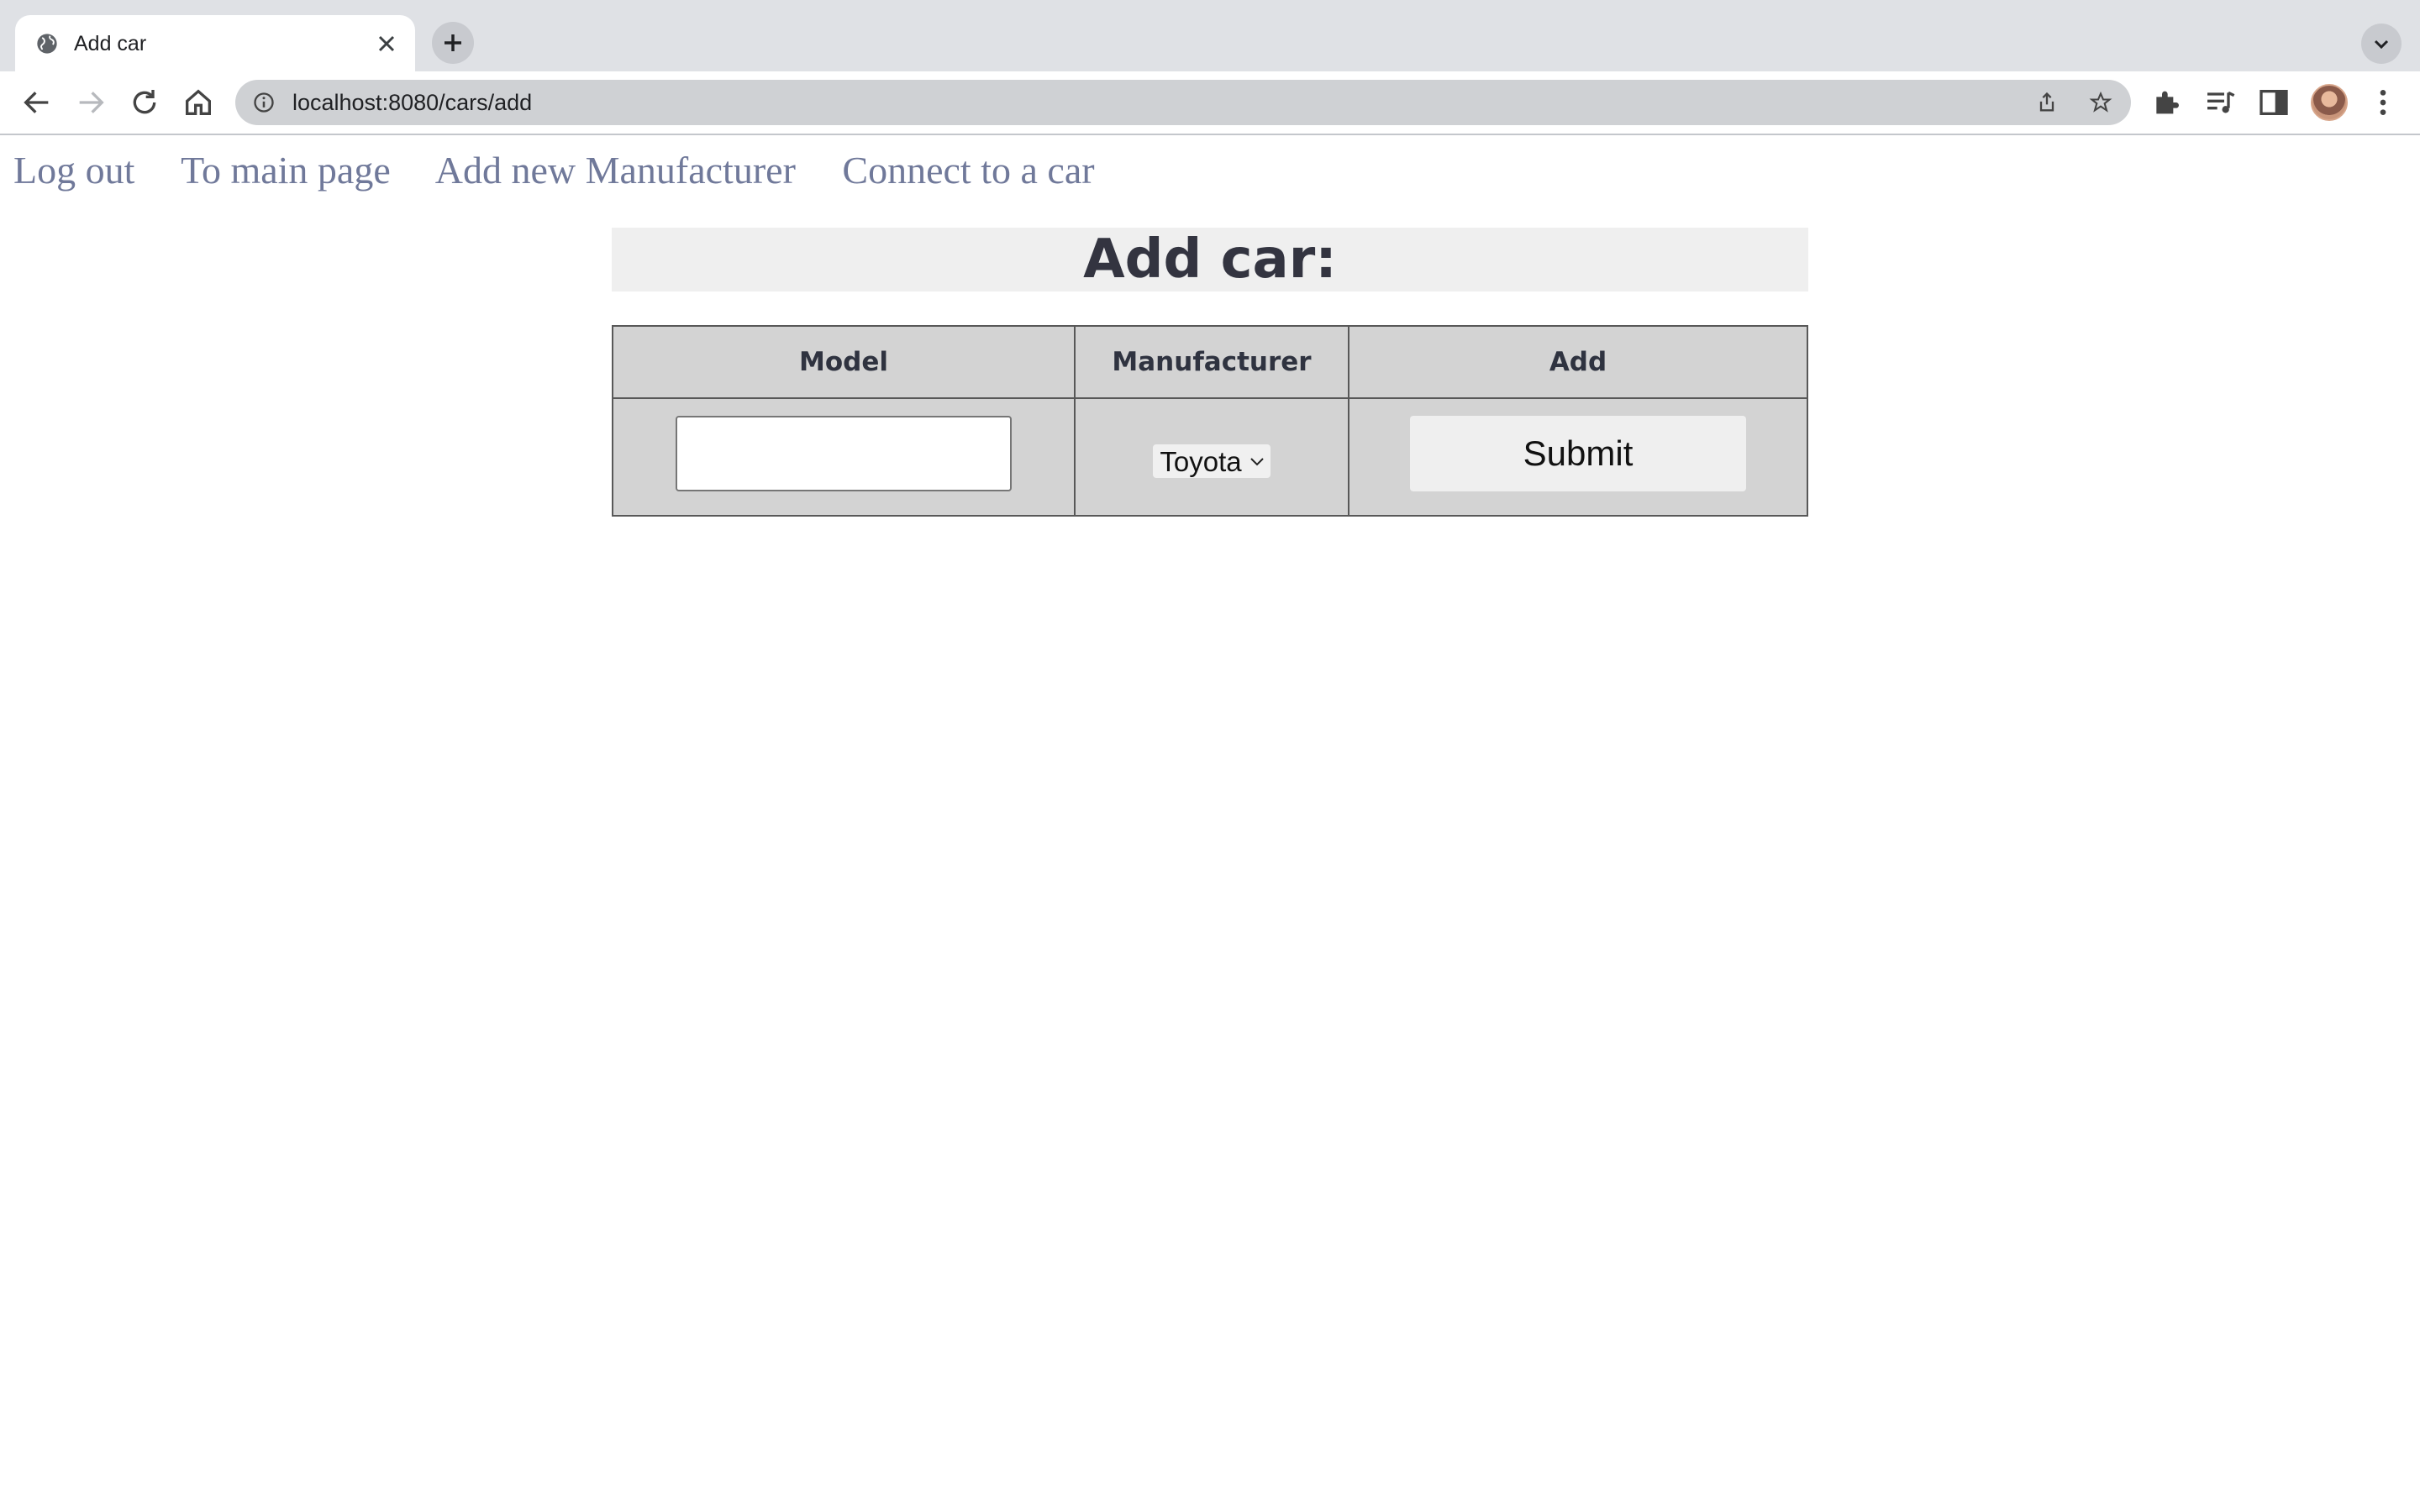 This screenshot has height=1512, width=2420. What do you see at coordinates (91, 102) in the screenshot?
I see `forward-arrow-icon` at bounding box center [91, 102].